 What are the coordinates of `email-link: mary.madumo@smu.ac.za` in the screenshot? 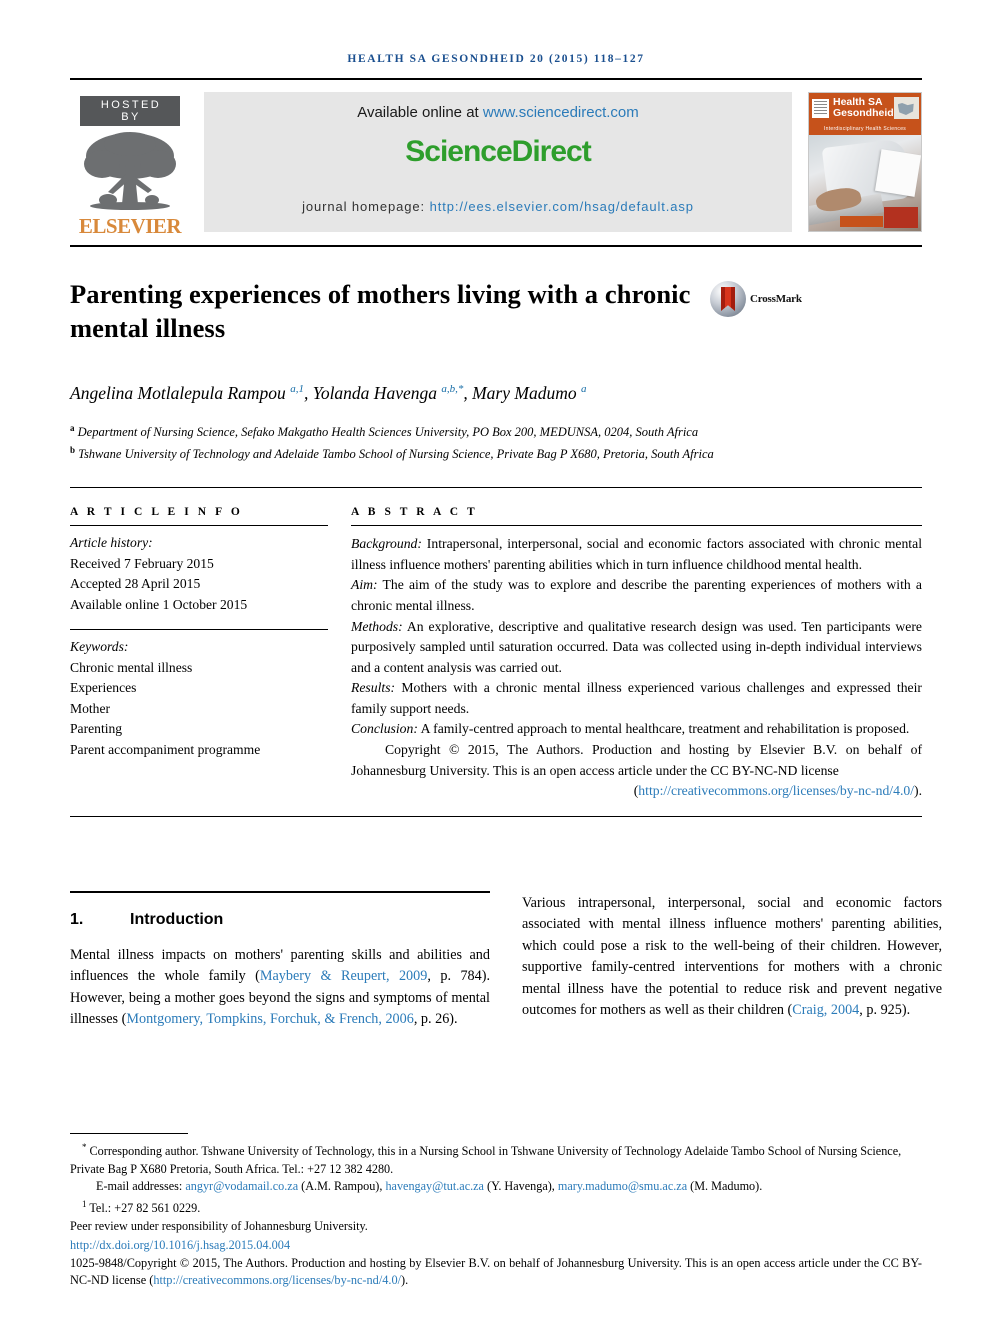 It's located at (622, 1186).